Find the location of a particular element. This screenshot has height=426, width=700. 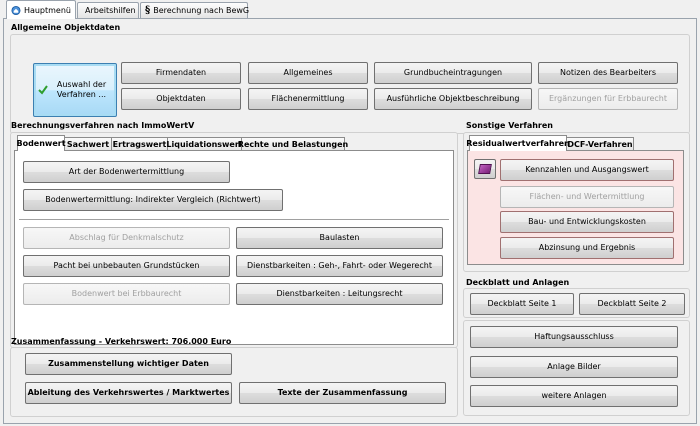

firmendaten-button: Firmendaten is located at coordinates (181, 73).